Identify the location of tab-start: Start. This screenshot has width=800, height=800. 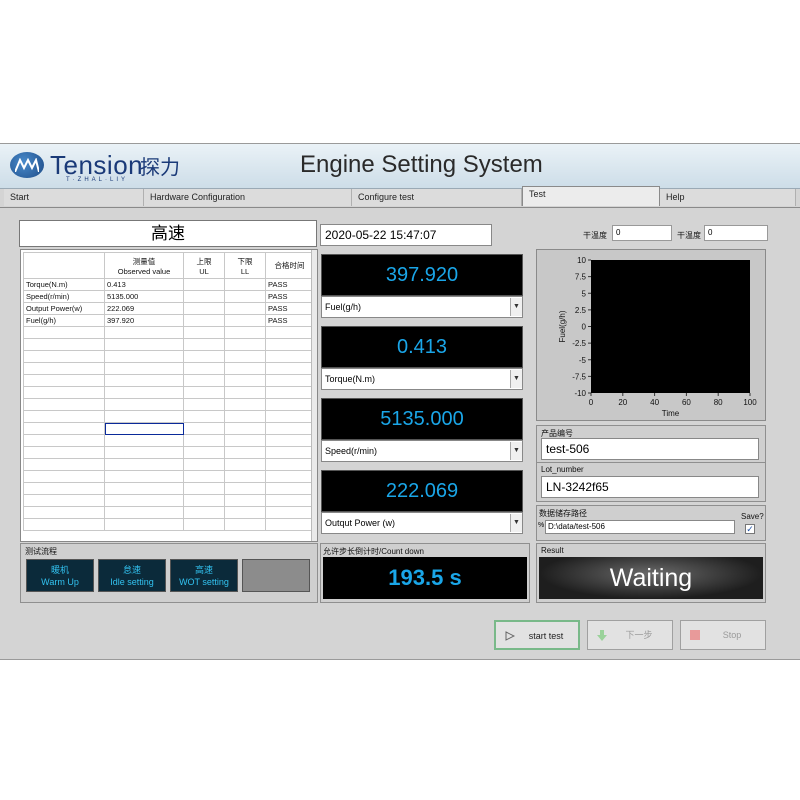
(74, 197).